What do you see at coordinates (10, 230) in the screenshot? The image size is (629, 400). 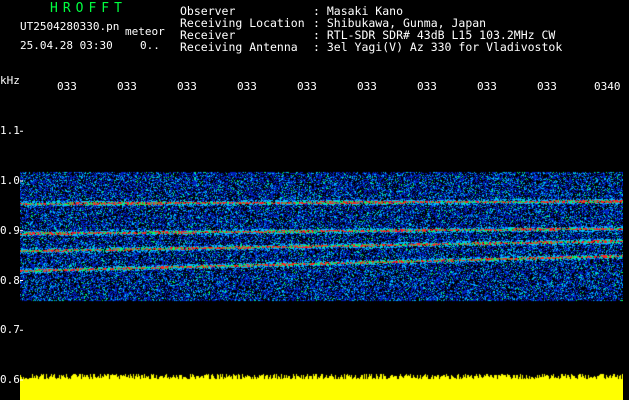 I see `y-tick: 0.9` at bounding box center [10, 230].